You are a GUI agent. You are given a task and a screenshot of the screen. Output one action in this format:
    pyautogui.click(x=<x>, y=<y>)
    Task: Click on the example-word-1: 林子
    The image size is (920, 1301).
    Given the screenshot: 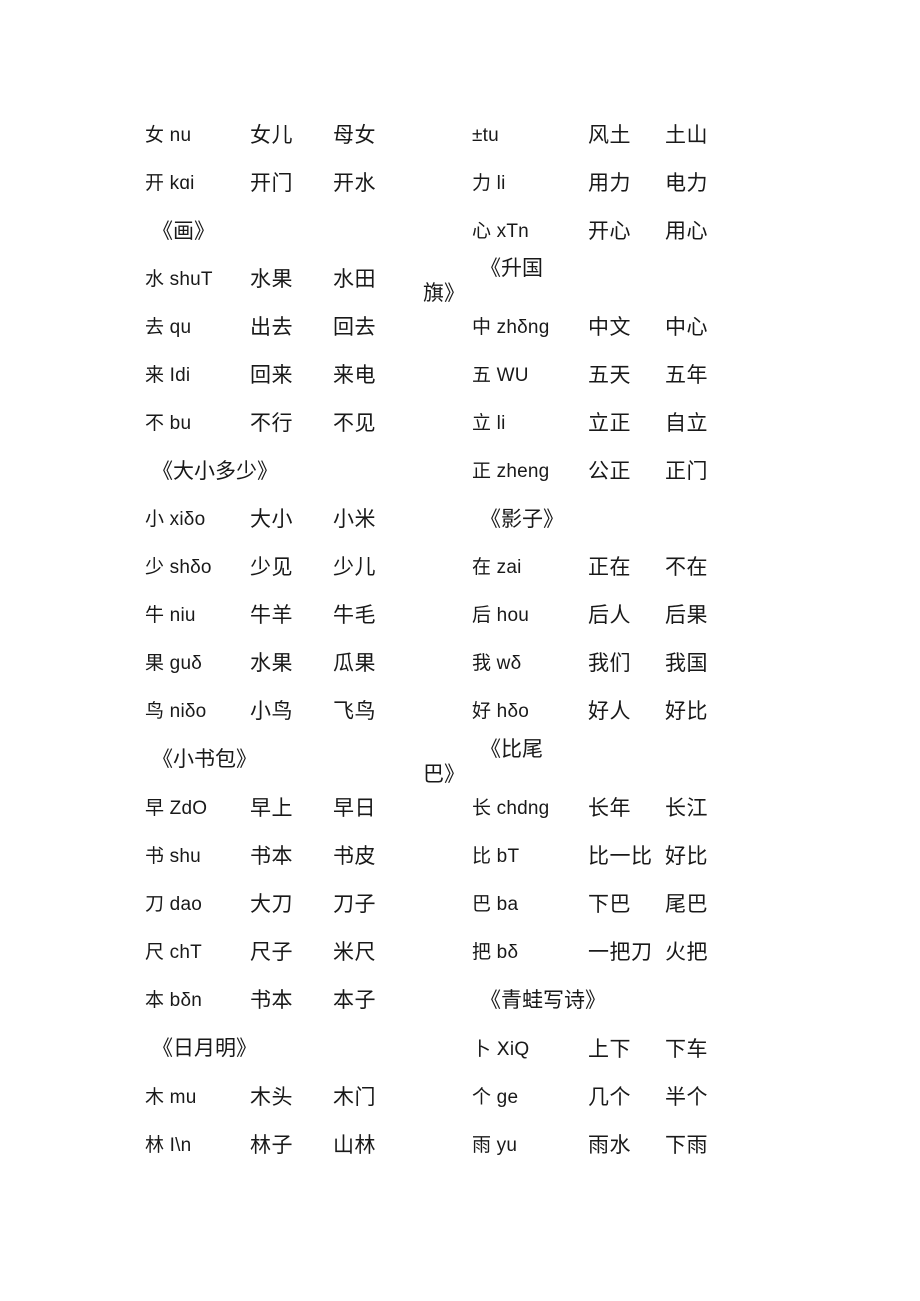 What is the action you would take?
    pyautogui.click(x=271, y=1145)
    